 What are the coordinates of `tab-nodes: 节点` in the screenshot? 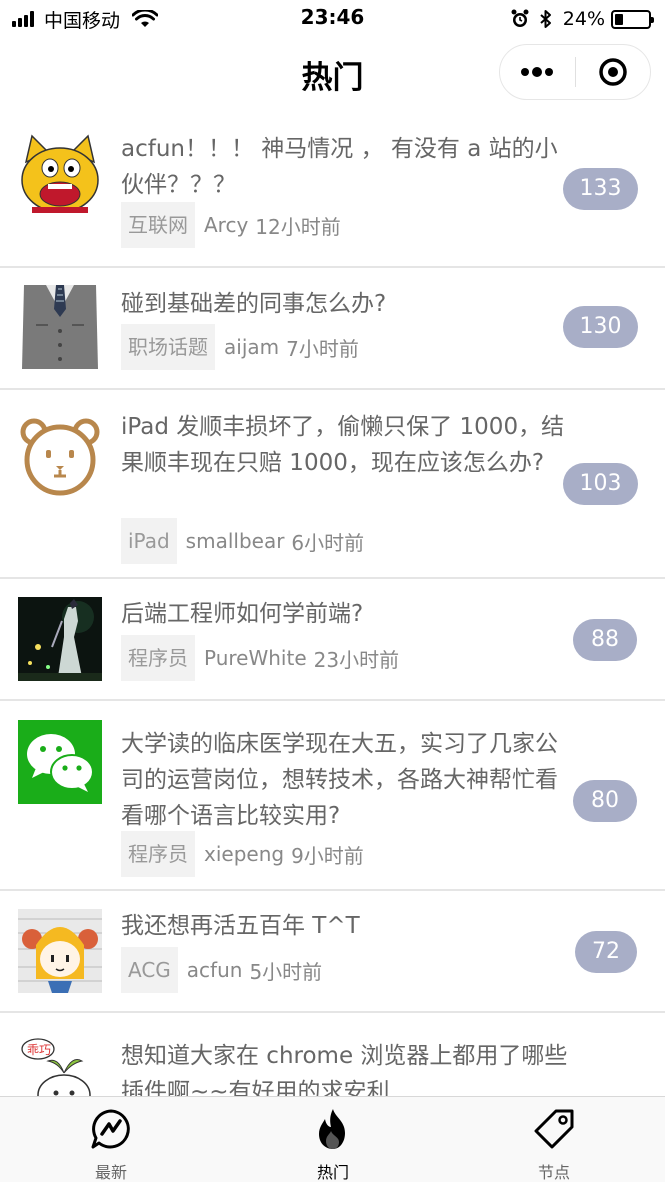 It's located at (554, 1139).